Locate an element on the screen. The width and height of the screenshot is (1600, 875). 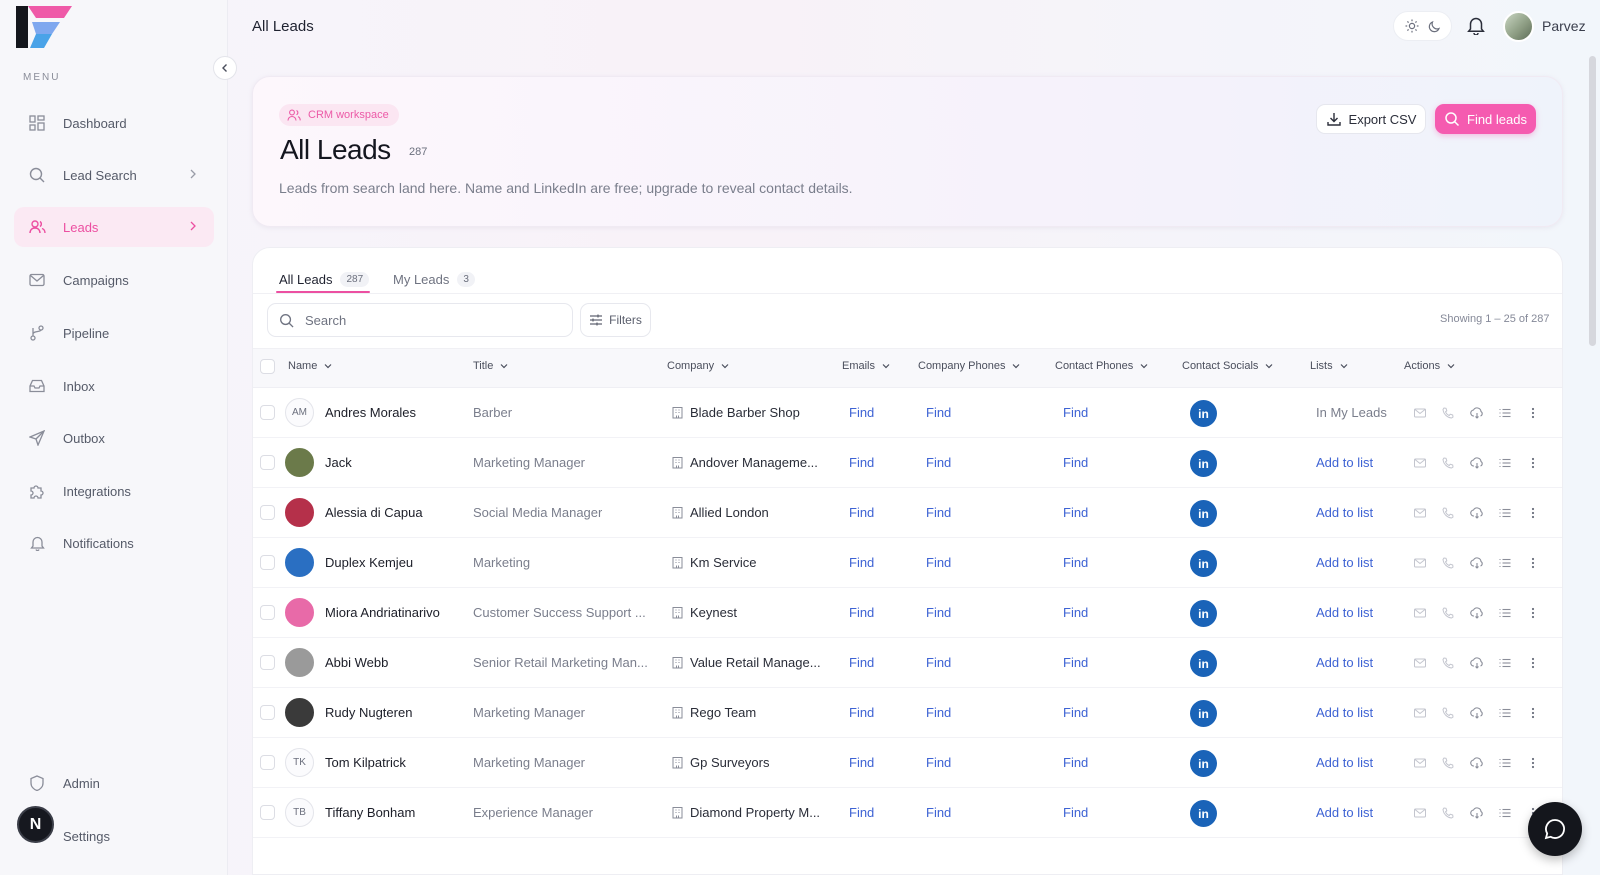
sidebar-item-dashboard: Dashboard is located at coordinates (114, 123).